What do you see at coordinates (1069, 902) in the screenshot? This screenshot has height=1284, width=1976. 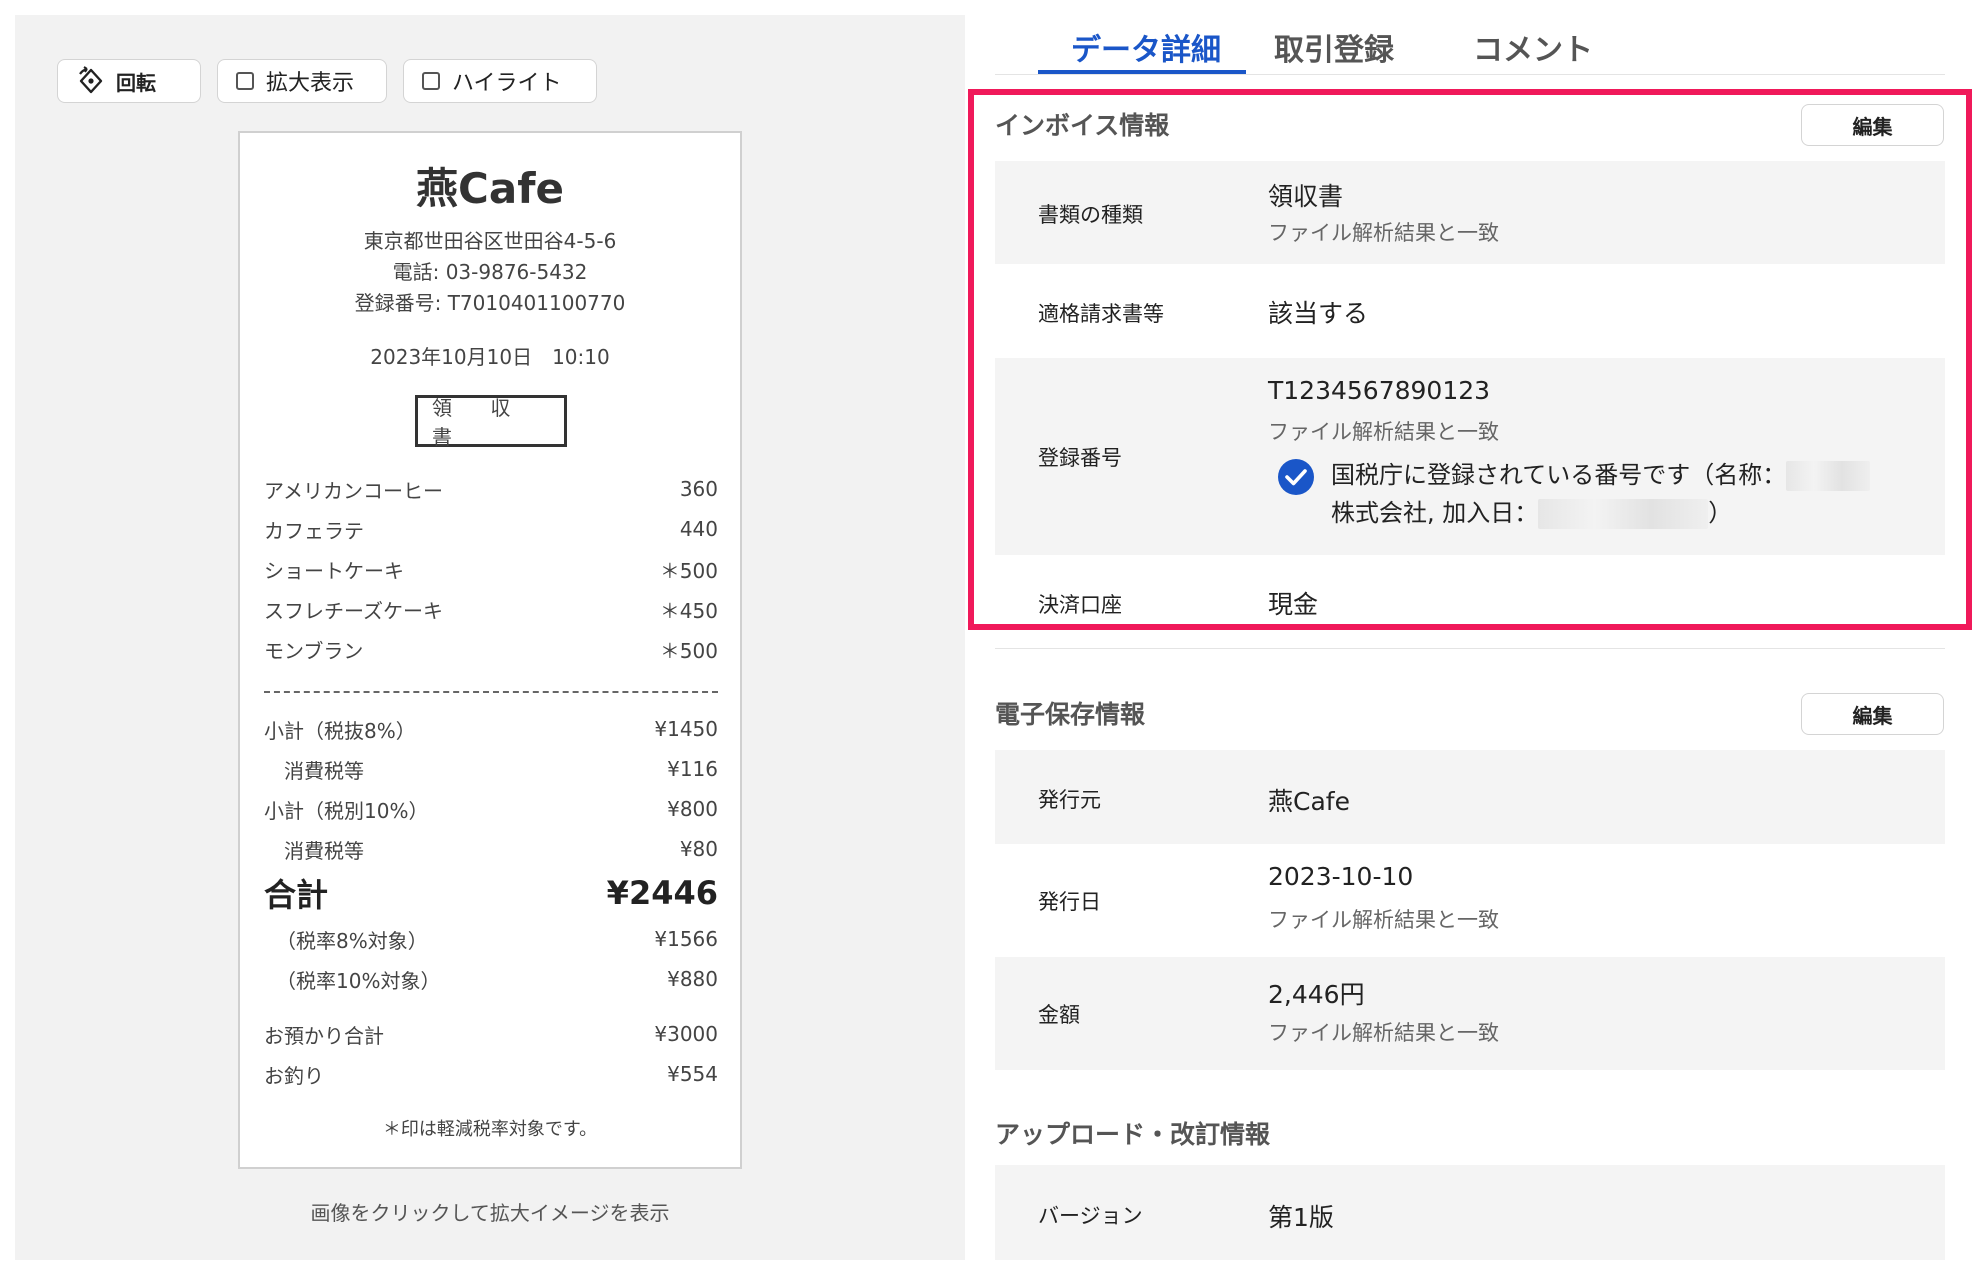 I see `issue-date-label: 発行日` at bounding box center [1069, 902].